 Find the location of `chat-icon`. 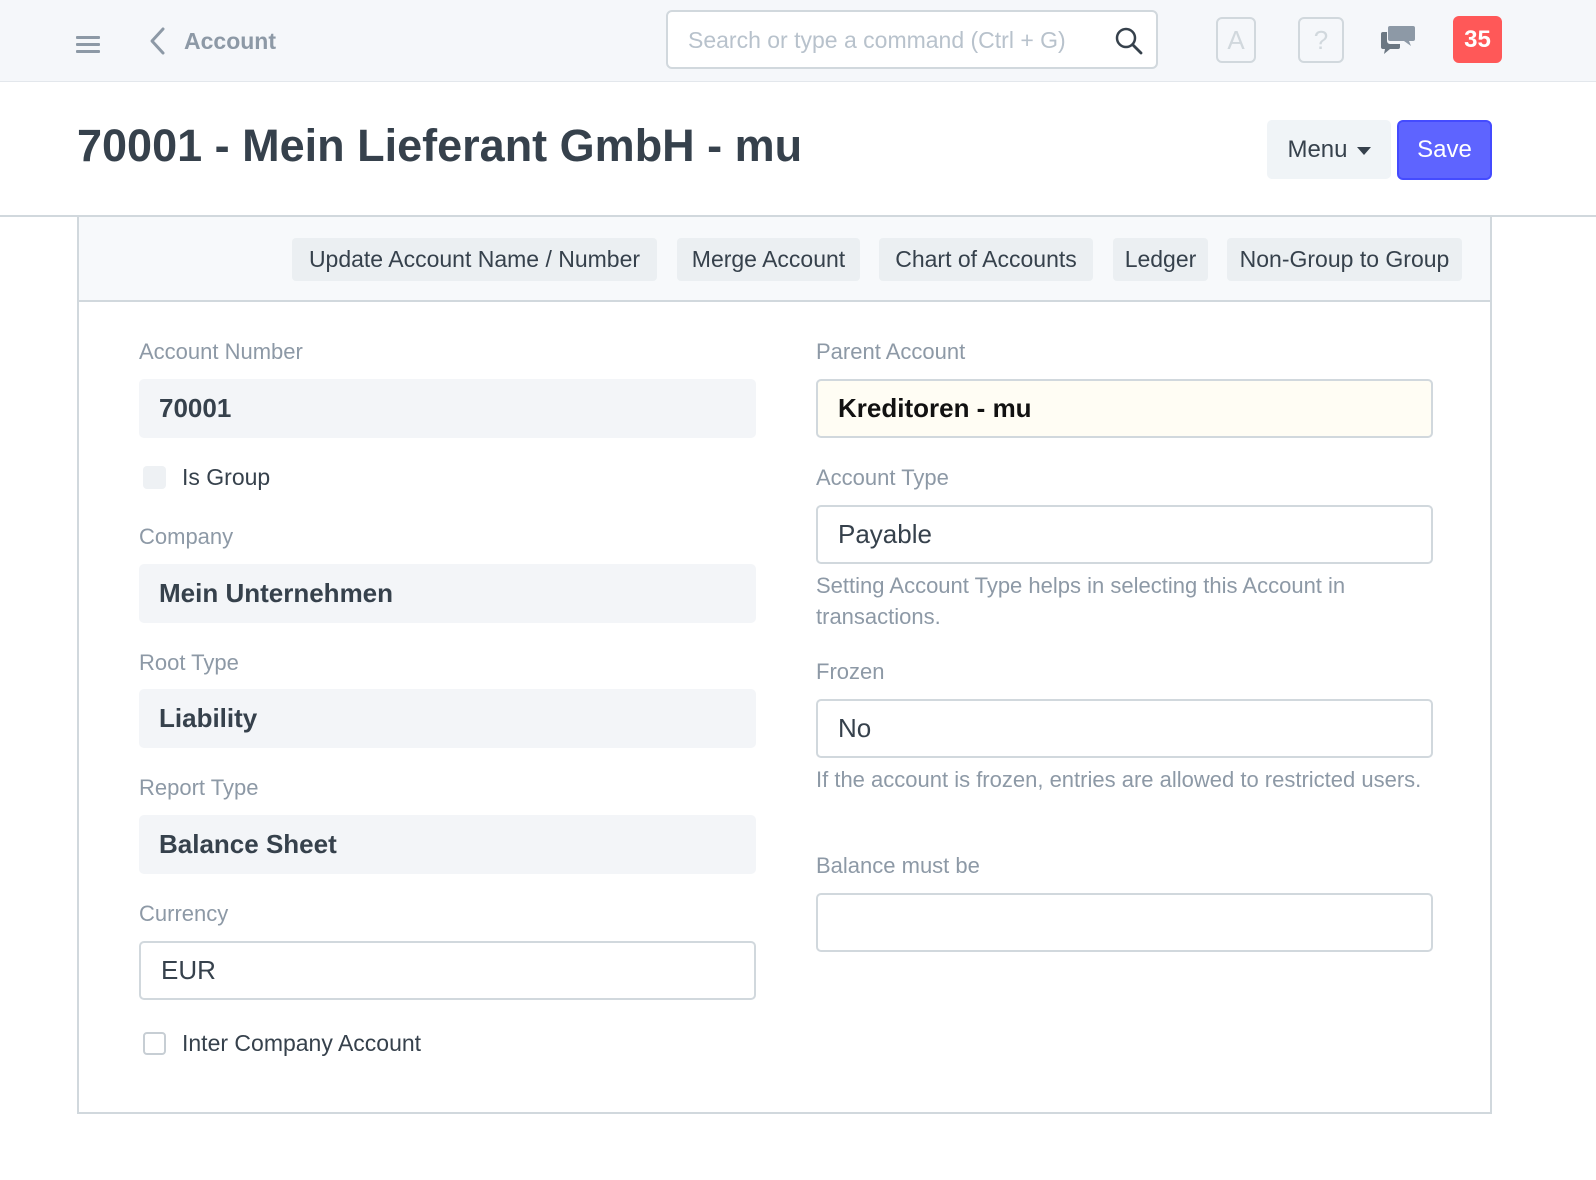

chat-icon is located at coordinates (1398, 40).